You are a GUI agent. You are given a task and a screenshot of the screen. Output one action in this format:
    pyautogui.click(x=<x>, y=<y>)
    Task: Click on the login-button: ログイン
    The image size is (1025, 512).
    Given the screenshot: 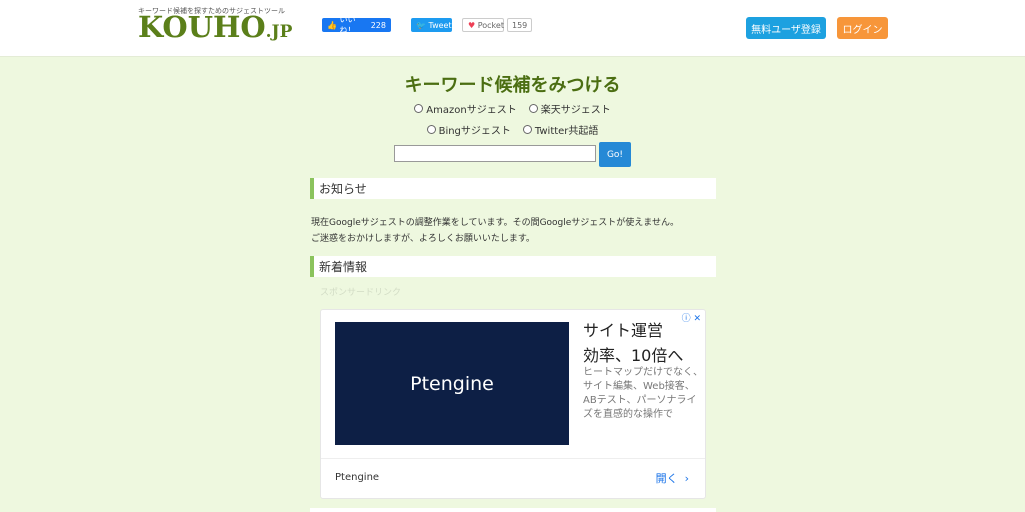 What is the action you would take?
    pyautogui.click(x=862, y=28)
    